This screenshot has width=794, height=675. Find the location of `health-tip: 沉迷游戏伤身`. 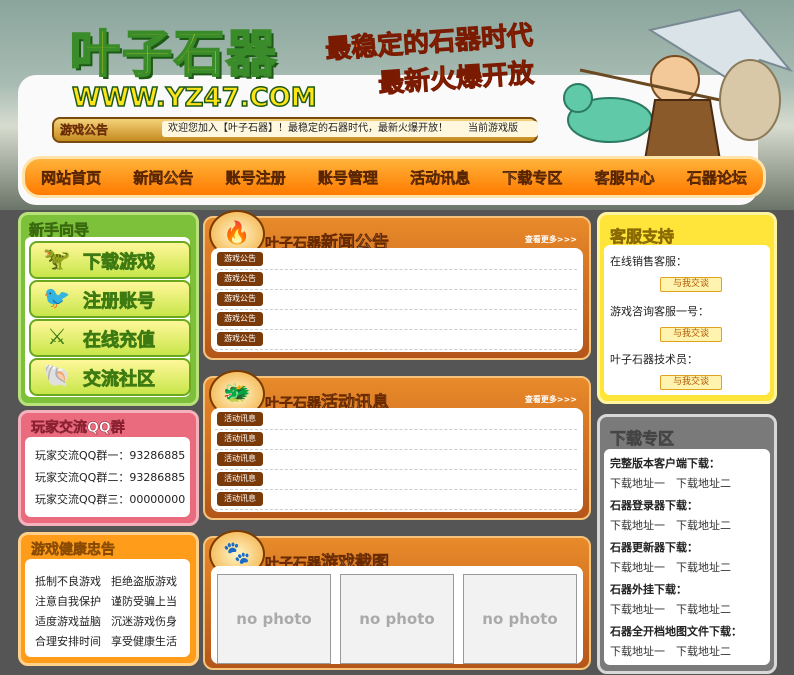

health-tip: 沉迷游戏伤身 is located at coordinates (144, 621).